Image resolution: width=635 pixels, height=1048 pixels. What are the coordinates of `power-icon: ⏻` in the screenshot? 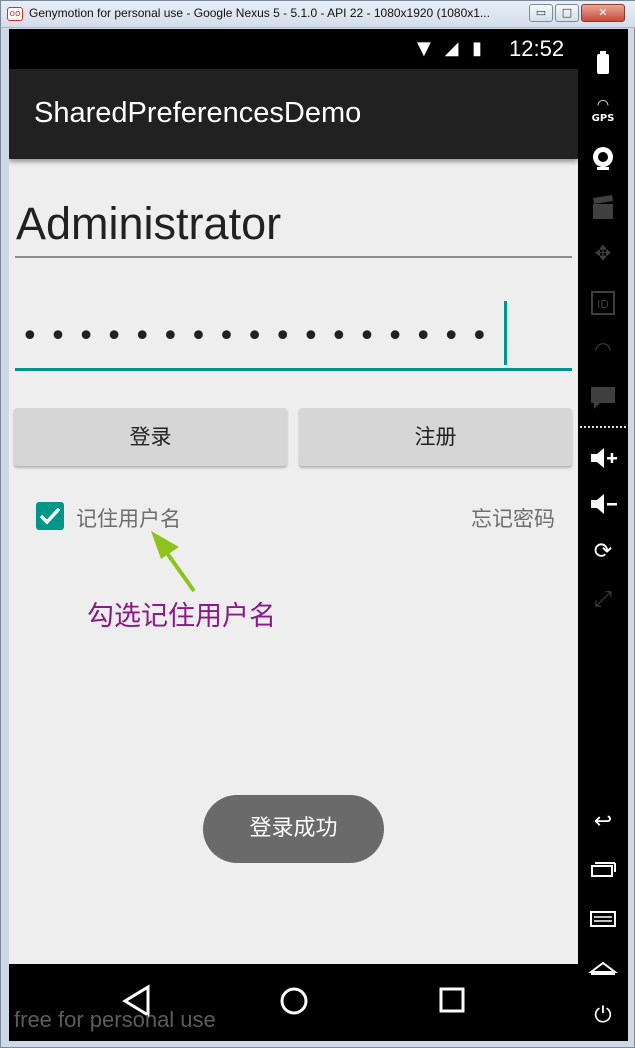 It's located at (603, 1015).